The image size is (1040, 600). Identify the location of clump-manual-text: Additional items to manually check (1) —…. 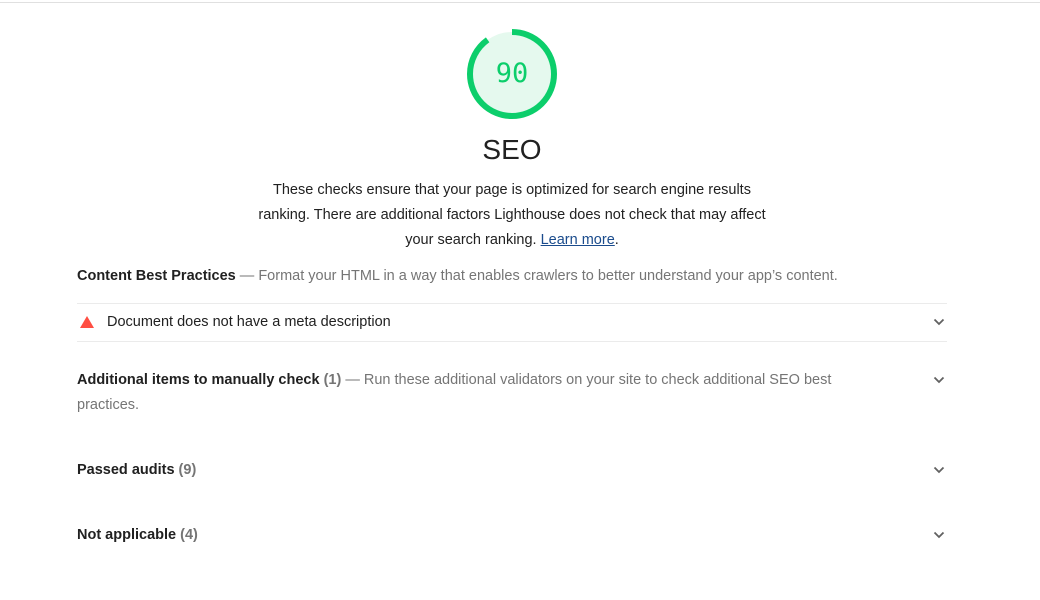
(477, 393).